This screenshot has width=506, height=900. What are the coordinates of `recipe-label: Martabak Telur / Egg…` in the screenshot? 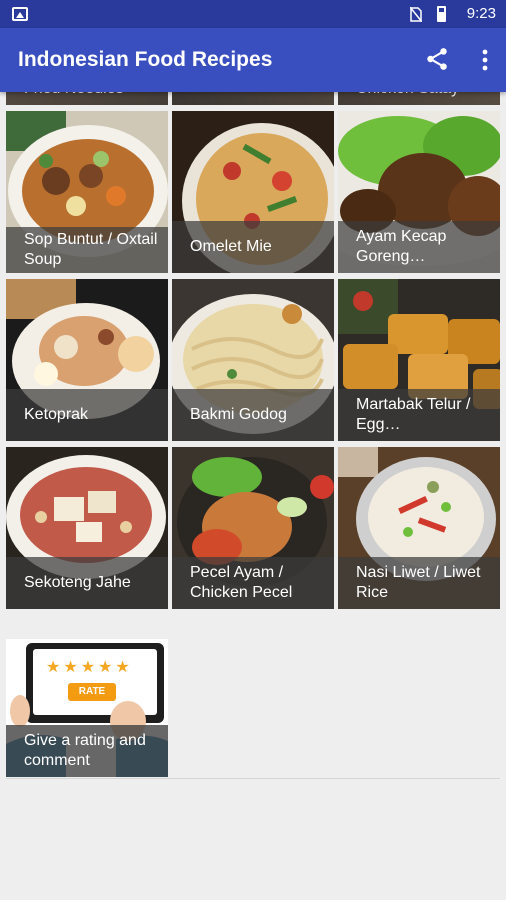 It's located at (419, 415).